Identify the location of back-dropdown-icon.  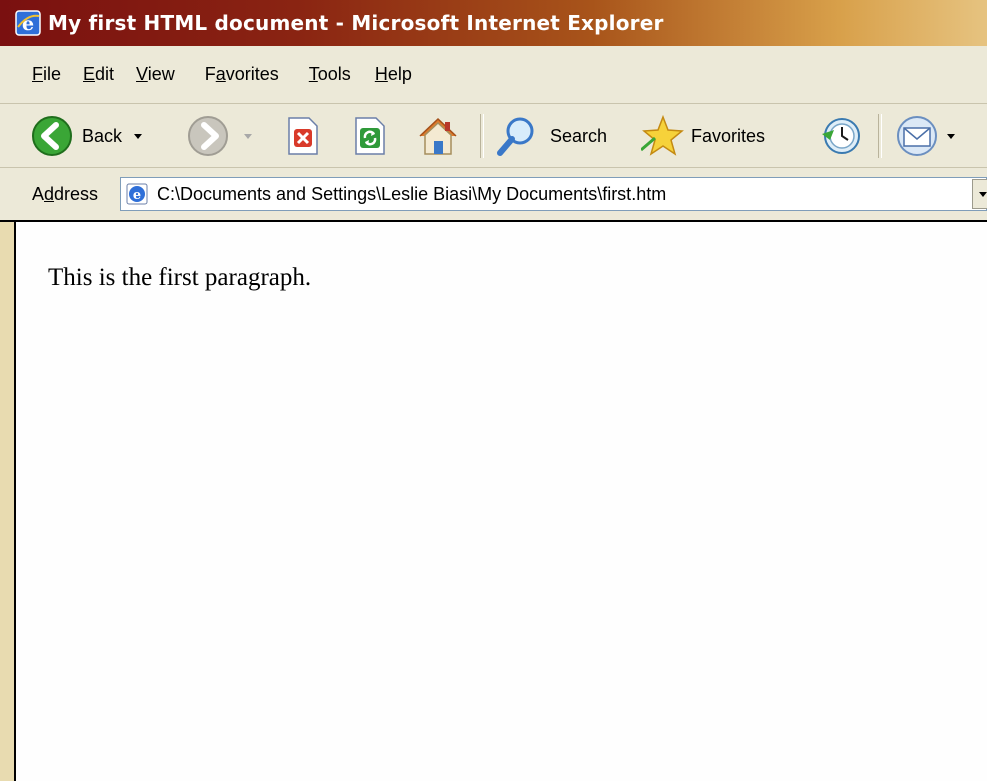
(138, 136).